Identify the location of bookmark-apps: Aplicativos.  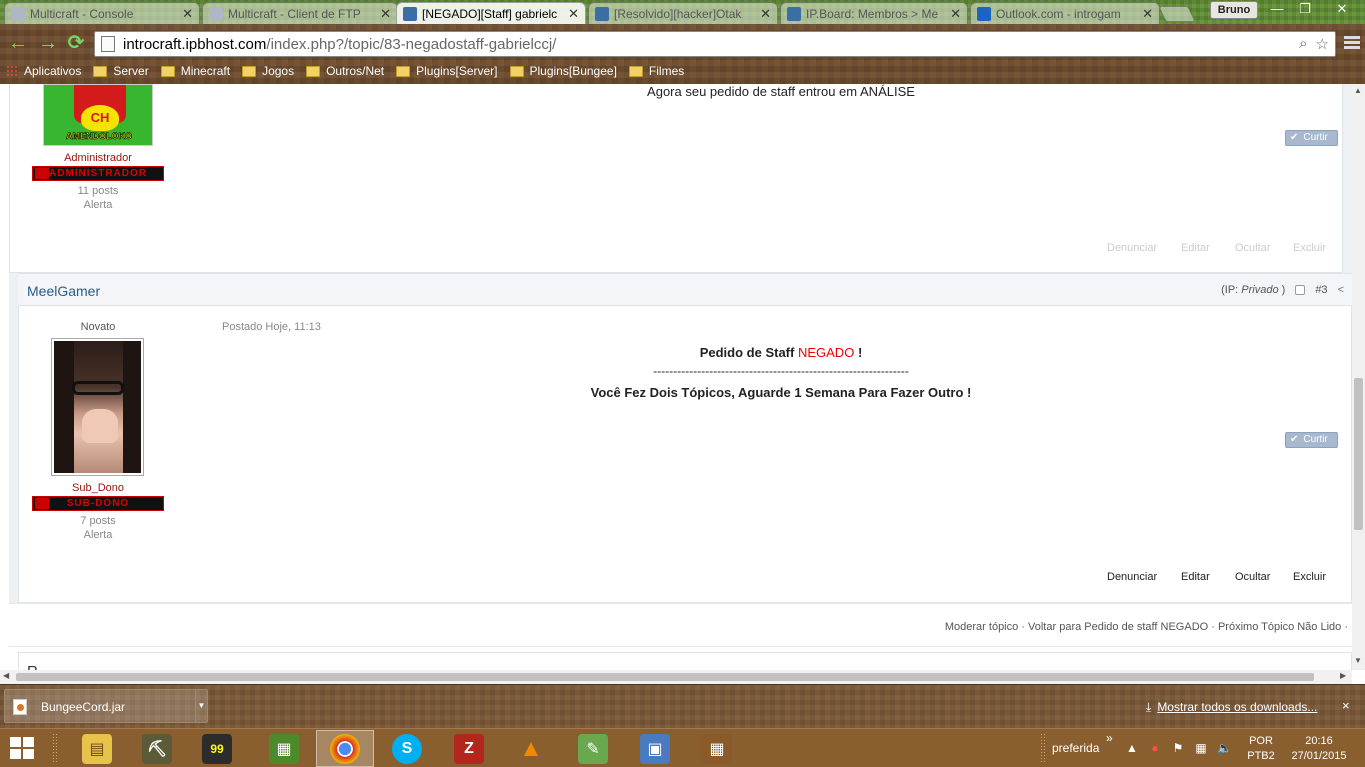
(43, 71).